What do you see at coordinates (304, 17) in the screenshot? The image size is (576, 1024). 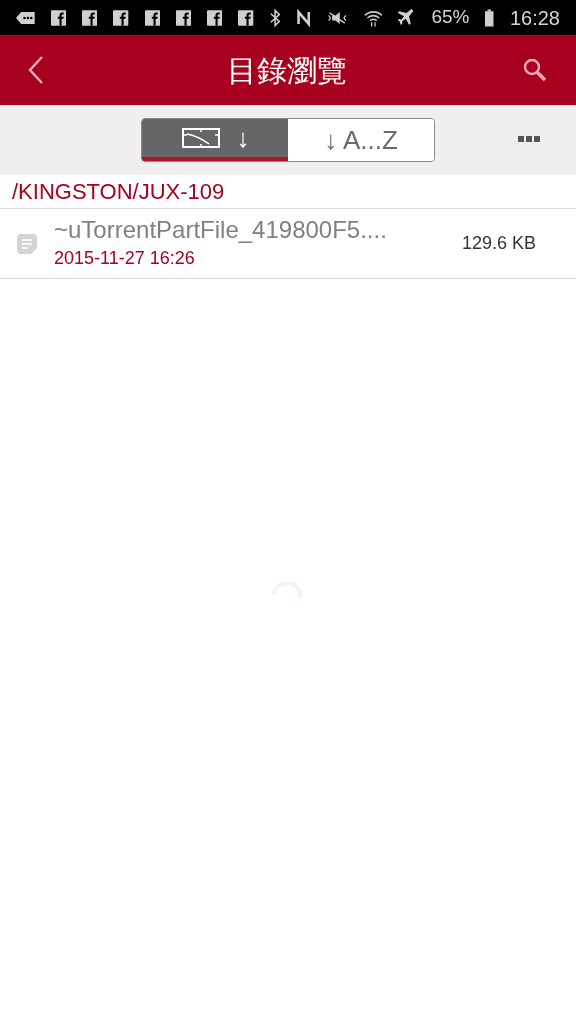 I see `nfc-icon` at bounding box center [304, 17].